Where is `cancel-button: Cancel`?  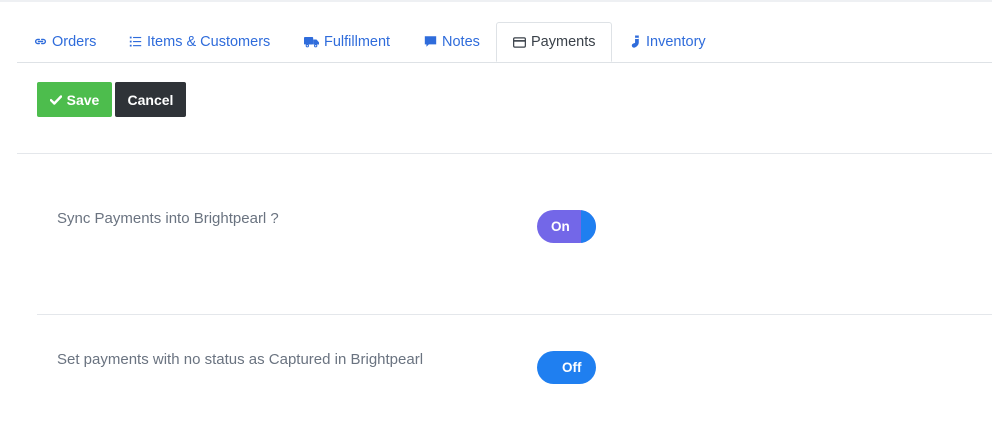
cancel-button: Cancel is located at coordinates (150, 99).